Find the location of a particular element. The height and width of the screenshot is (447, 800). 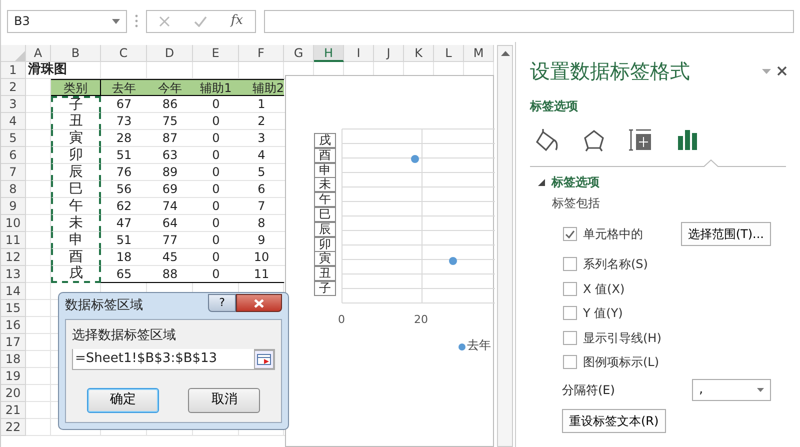

table-cell: 申 is located at coordinates (76, 240).